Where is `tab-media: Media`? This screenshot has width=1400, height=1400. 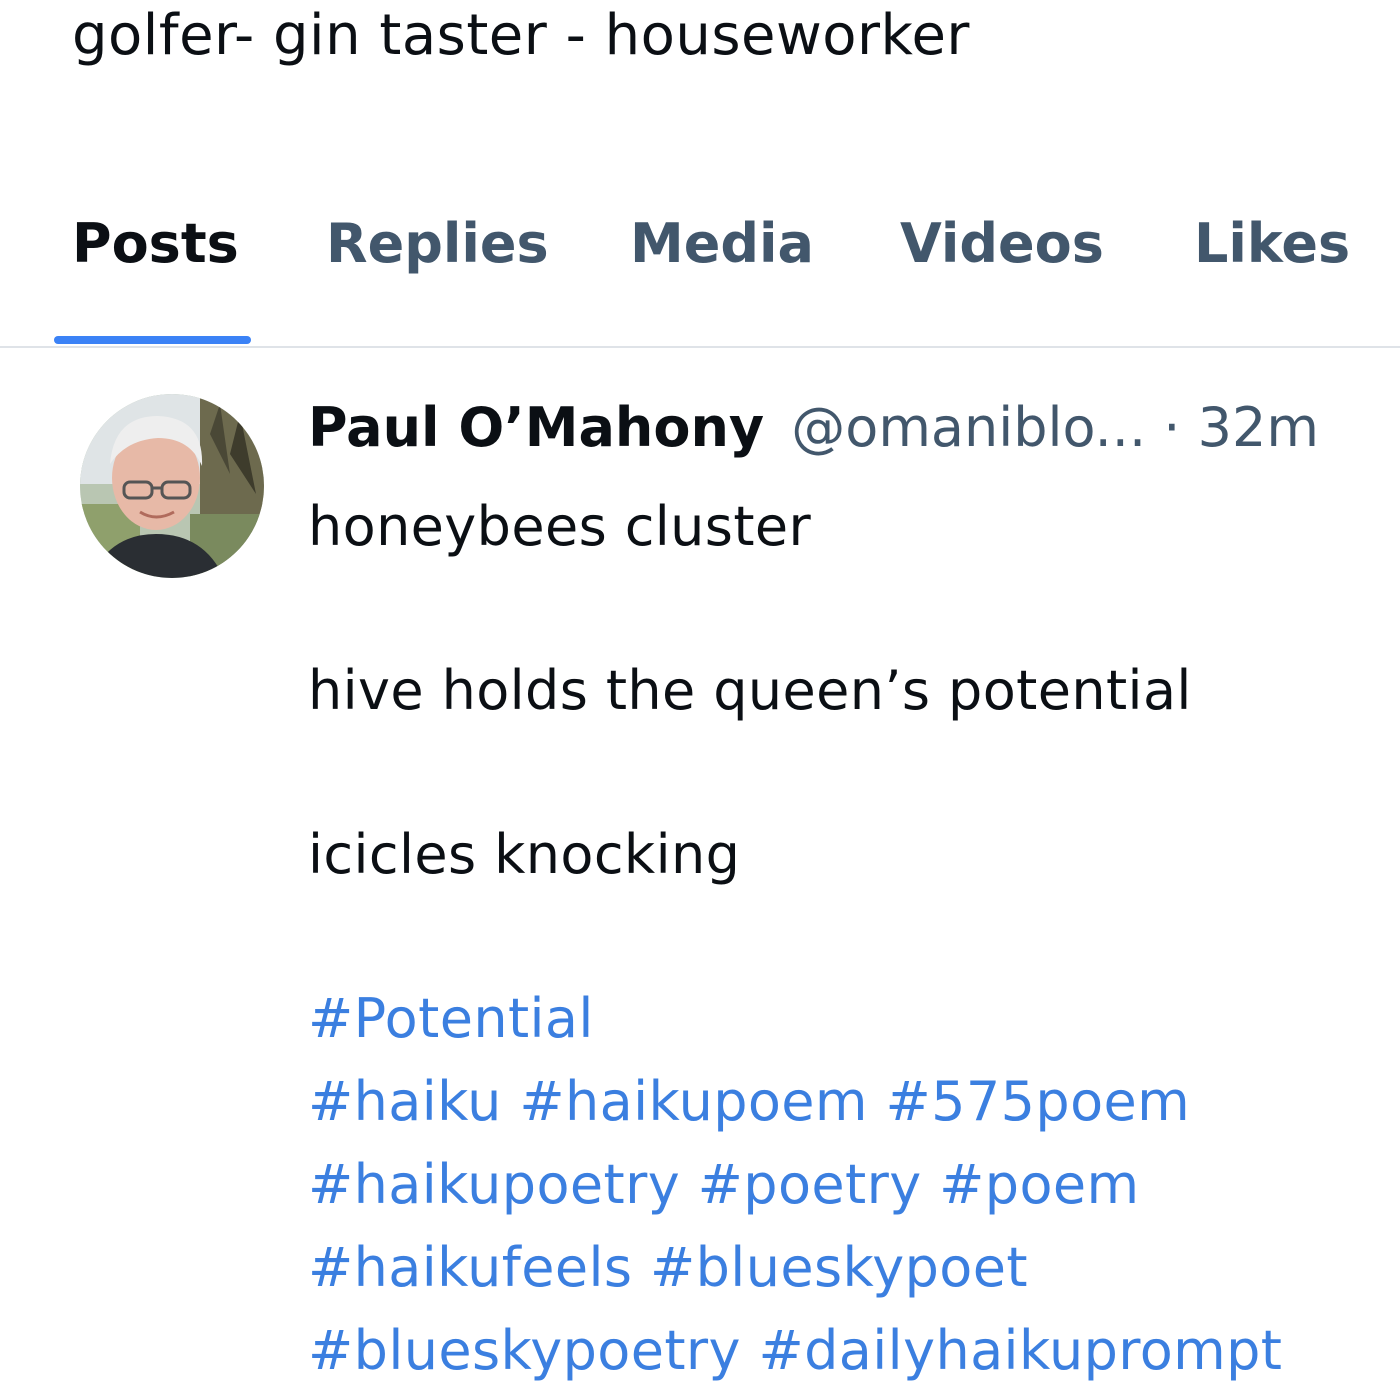
tab-media: Media is located at coordinates (722, 243).